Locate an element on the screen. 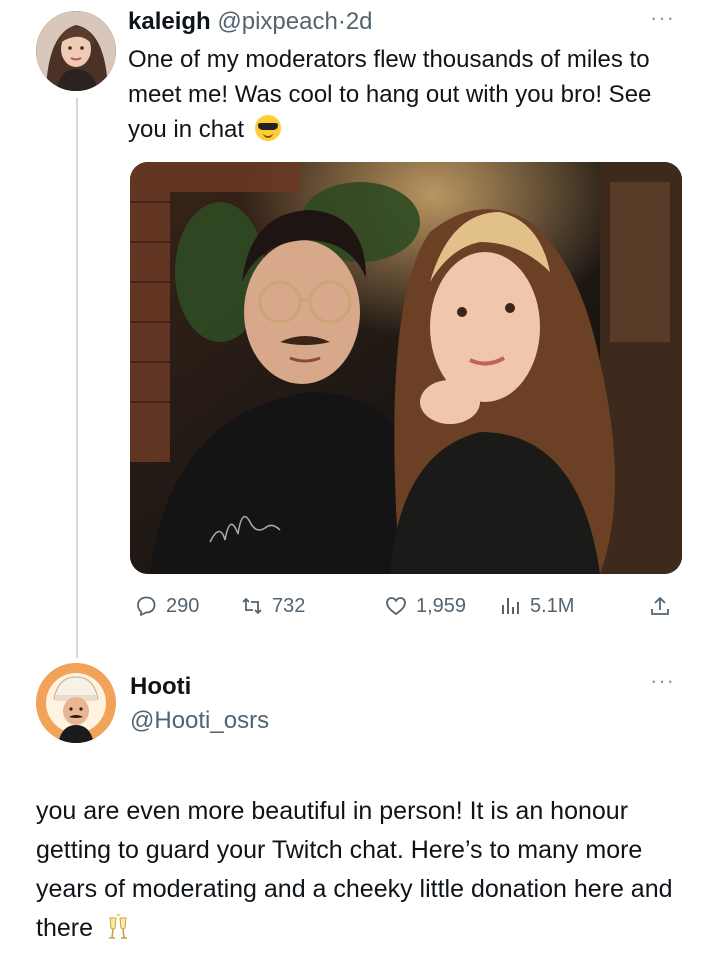  kaleigh-avatar is located at coordinates (76, 51).